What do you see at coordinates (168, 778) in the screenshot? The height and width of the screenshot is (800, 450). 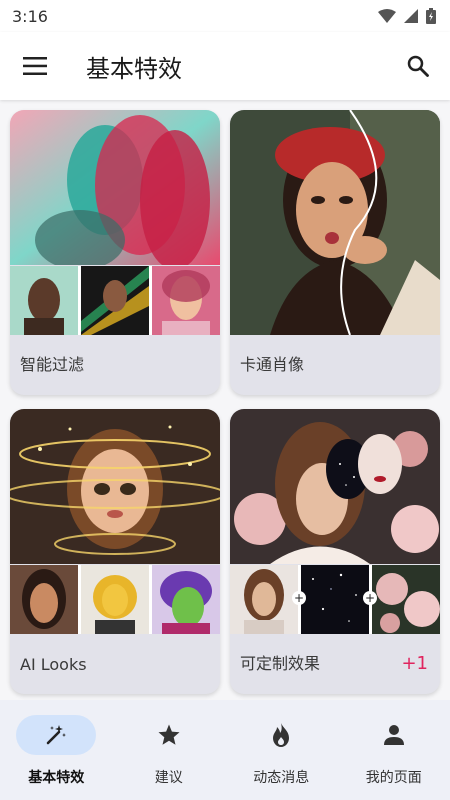 I see `nav-label: 建议` at bounding box center [168, 778].